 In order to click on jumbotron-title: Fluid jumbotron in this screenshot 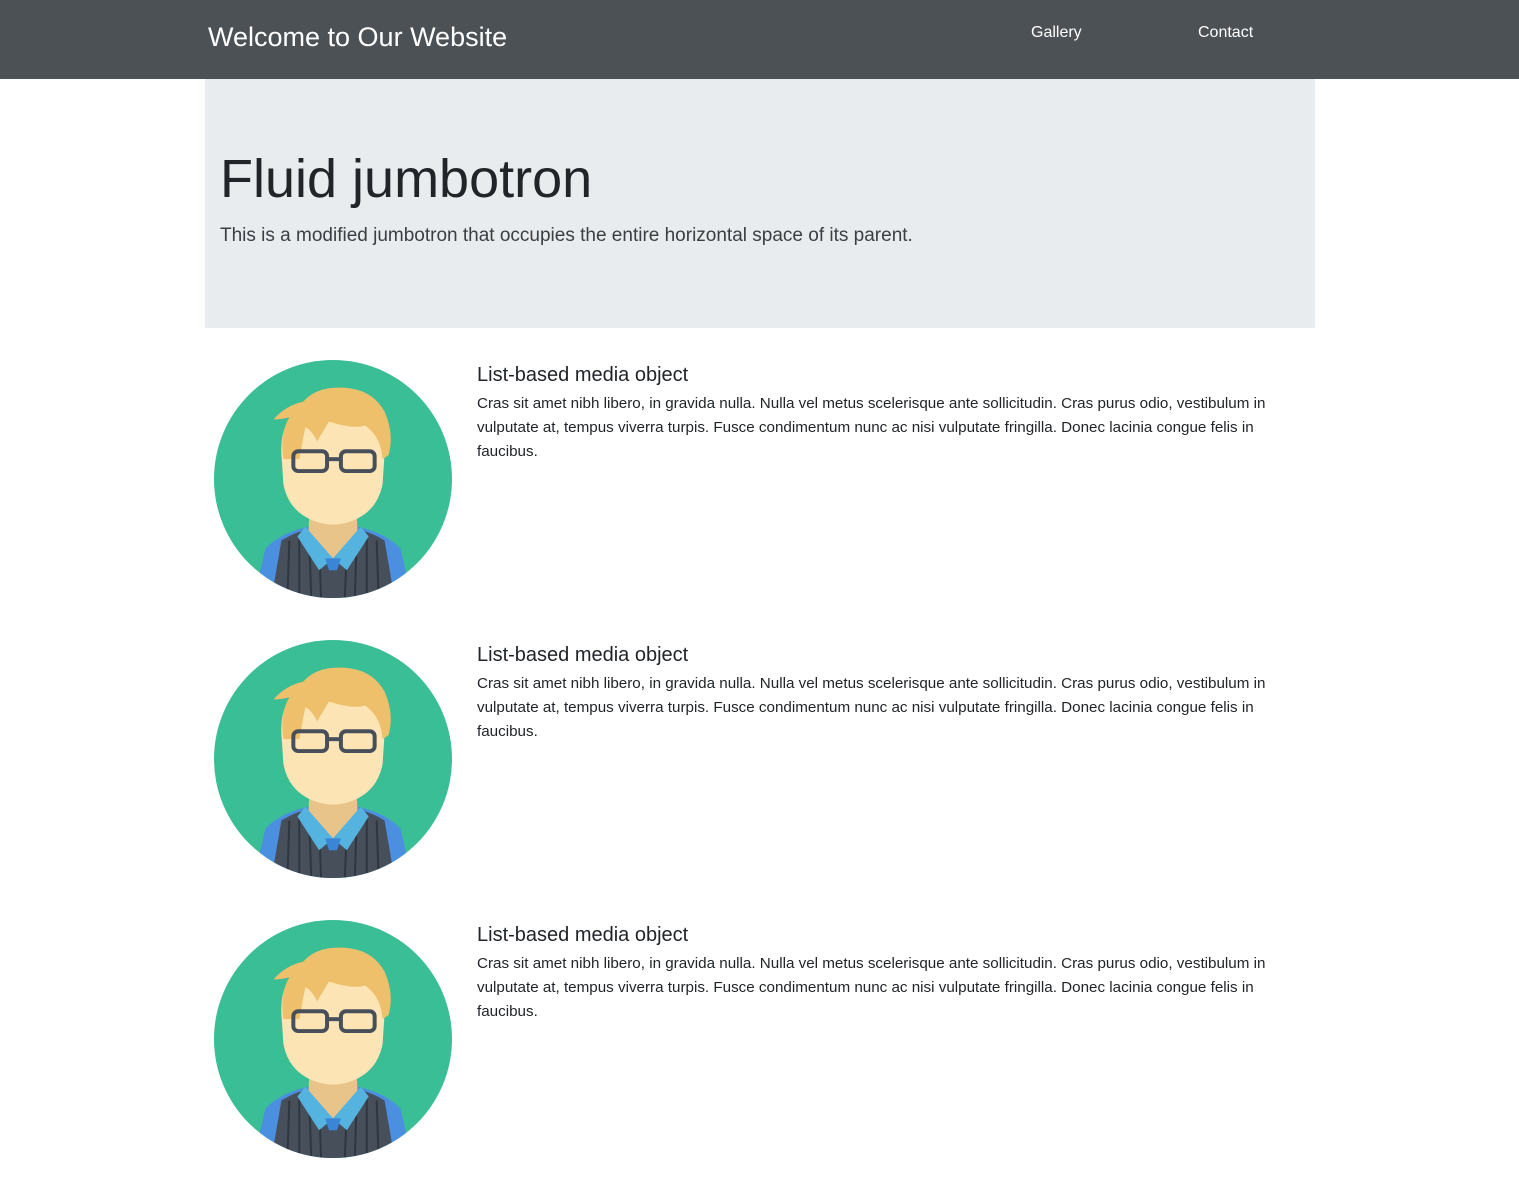, I will do `click(406, 179)`.